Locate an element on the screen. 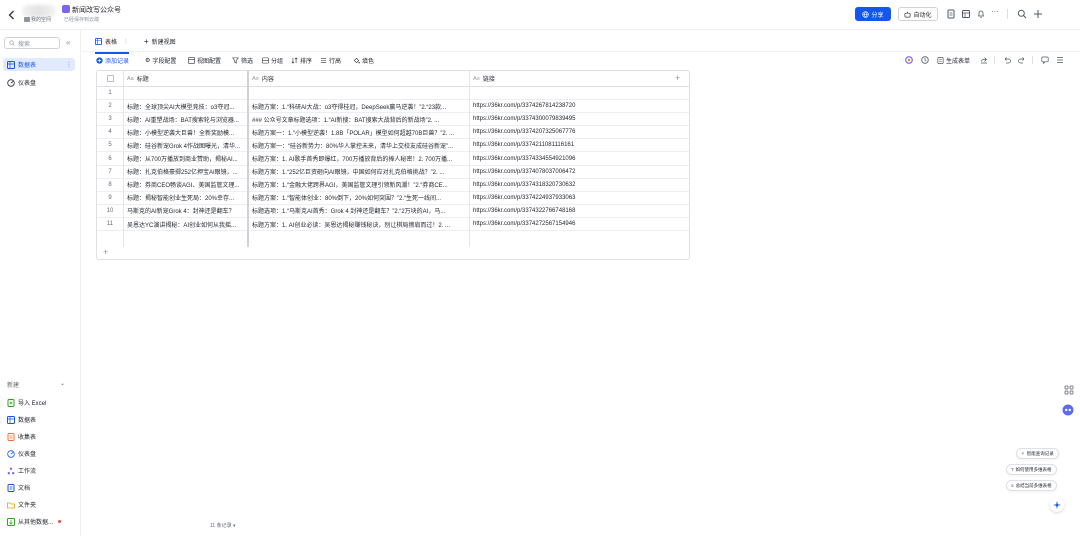 Image resolution: width=1080 pixels, height=536 pixels. sidebar-item-data-table: 数据表 ⋮ is located at coordinates (39, 64).